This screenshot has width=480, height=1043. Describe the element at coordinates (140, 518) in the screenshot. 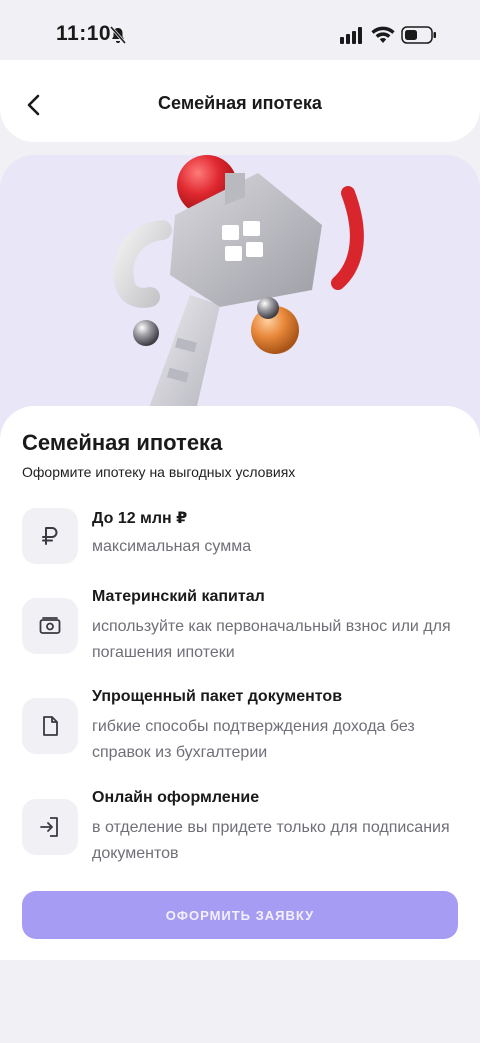

I see `feature-title: До 12 млн ₽` at that location.